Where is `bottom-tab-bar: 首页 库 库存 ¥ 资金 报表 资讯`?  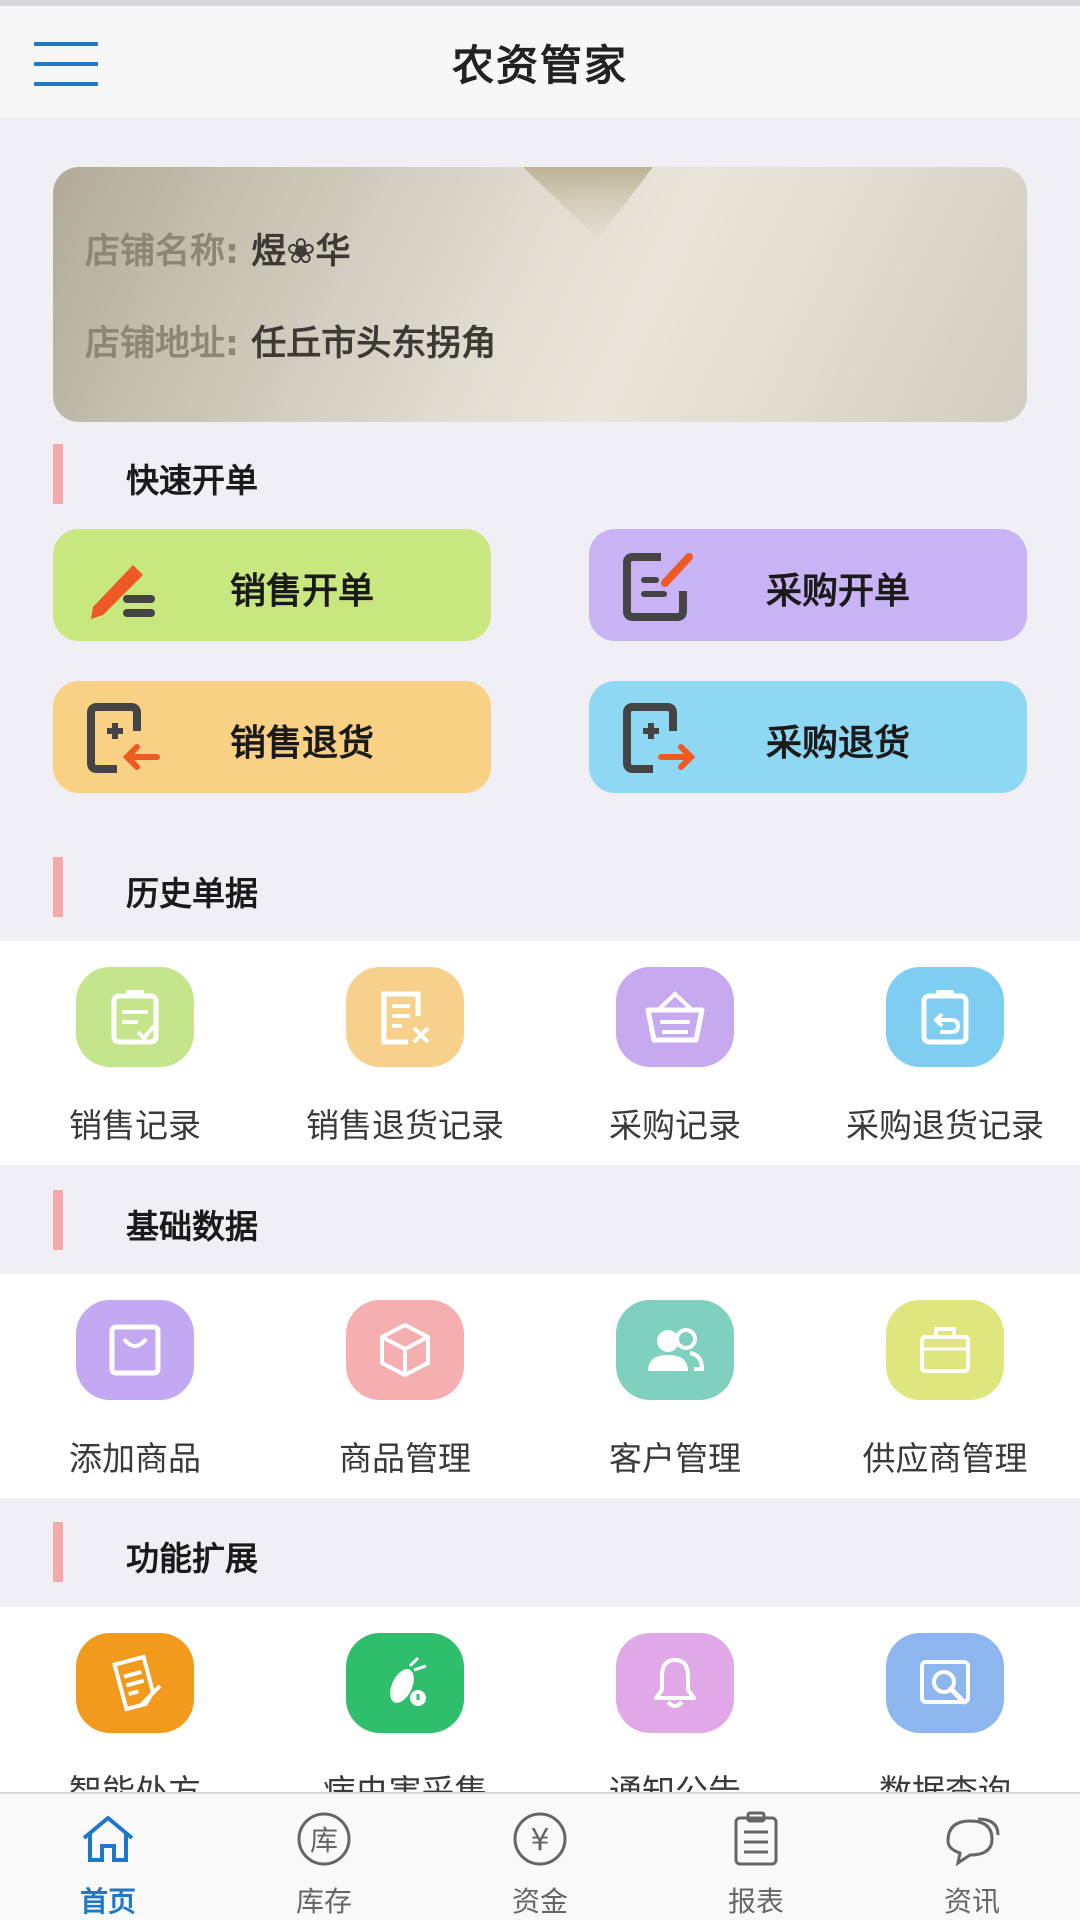 bottom-tab-bar: 首页 库 库存 ¥ 资金 报表 资讯 is located at coordinates (540, 1856).